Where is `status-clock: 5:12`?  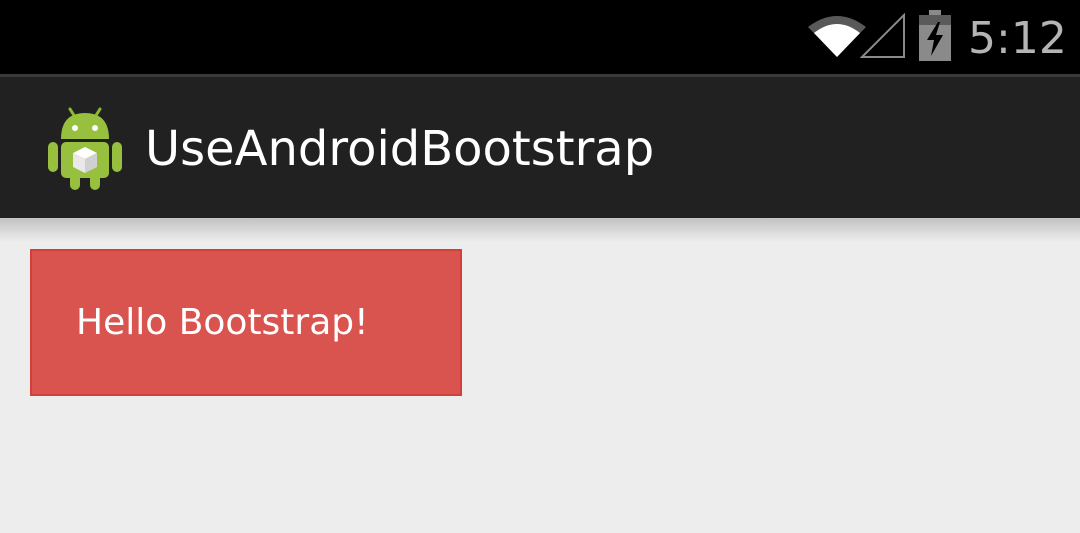
status-clock: 5:12 is located at coordinates (1017, 38).